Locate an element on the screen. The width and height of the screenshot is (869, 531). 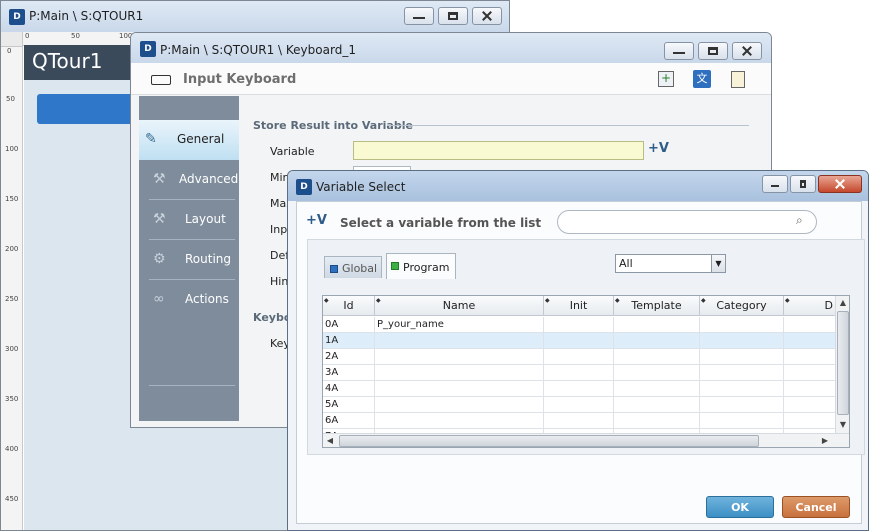
cancel-button: Cancel is located at coordinates (816, 507).